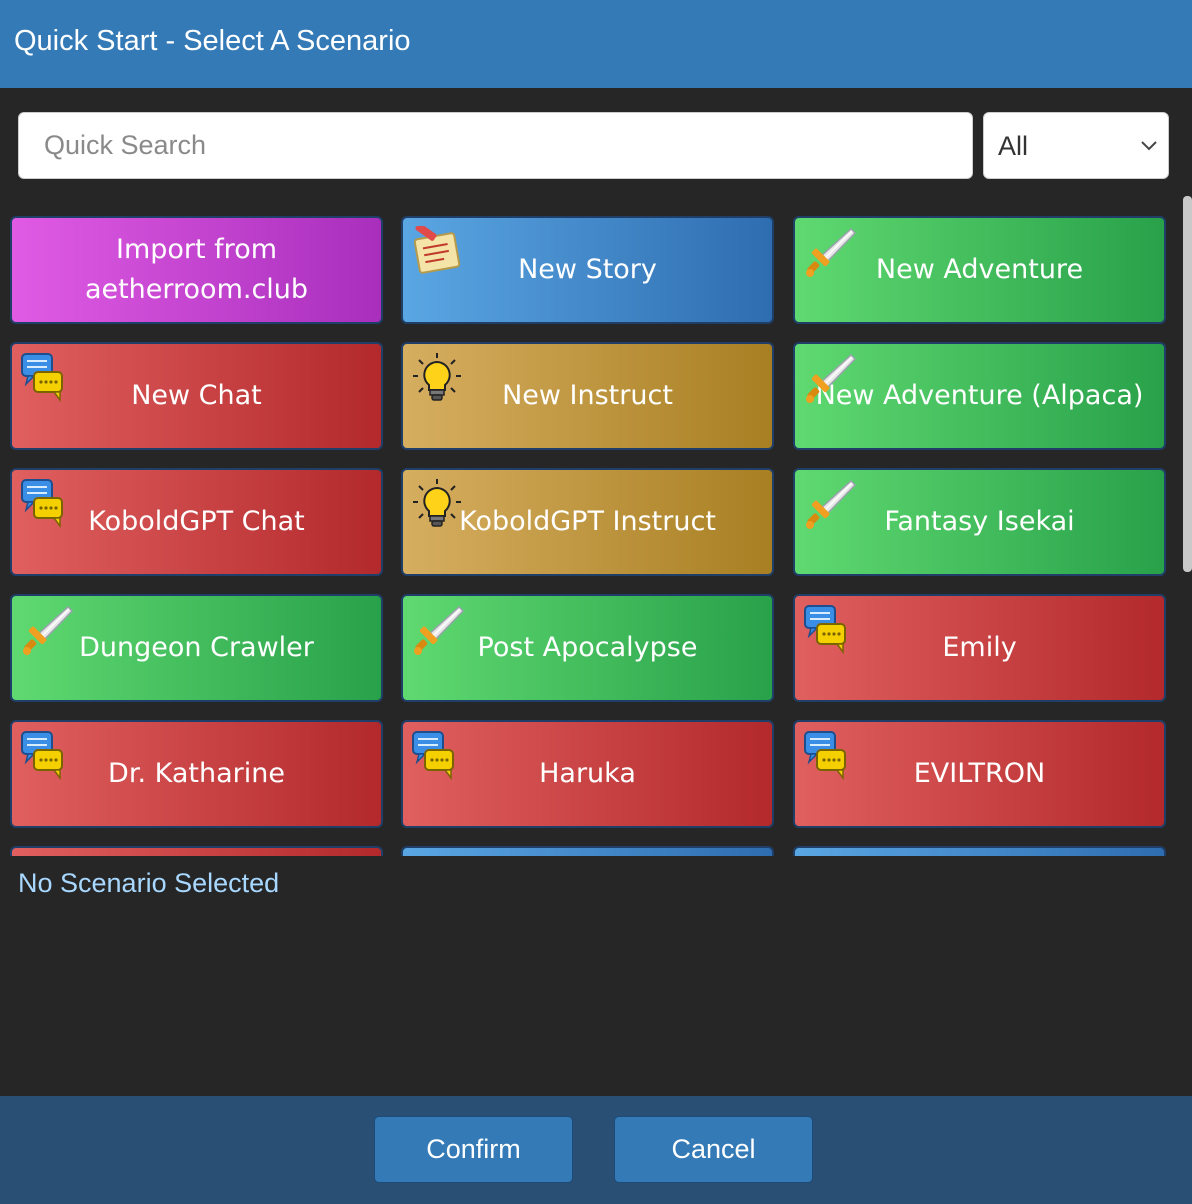 The height and width of the screenshot is (1204, 1192). I want to click on scenario-tile-new-chat: New Chat, so click(196, 396).